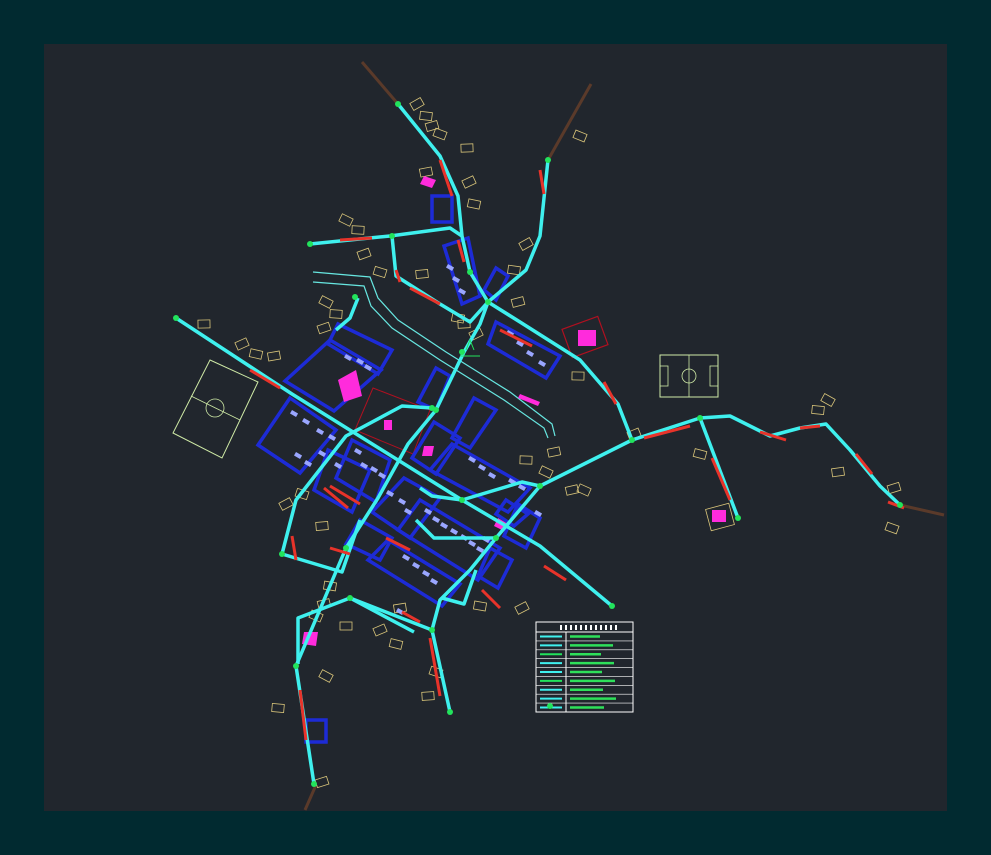  What do you see at coordinates (386, 236) in the screenshot?
I see `water-main` at bounding box center [386, 236].